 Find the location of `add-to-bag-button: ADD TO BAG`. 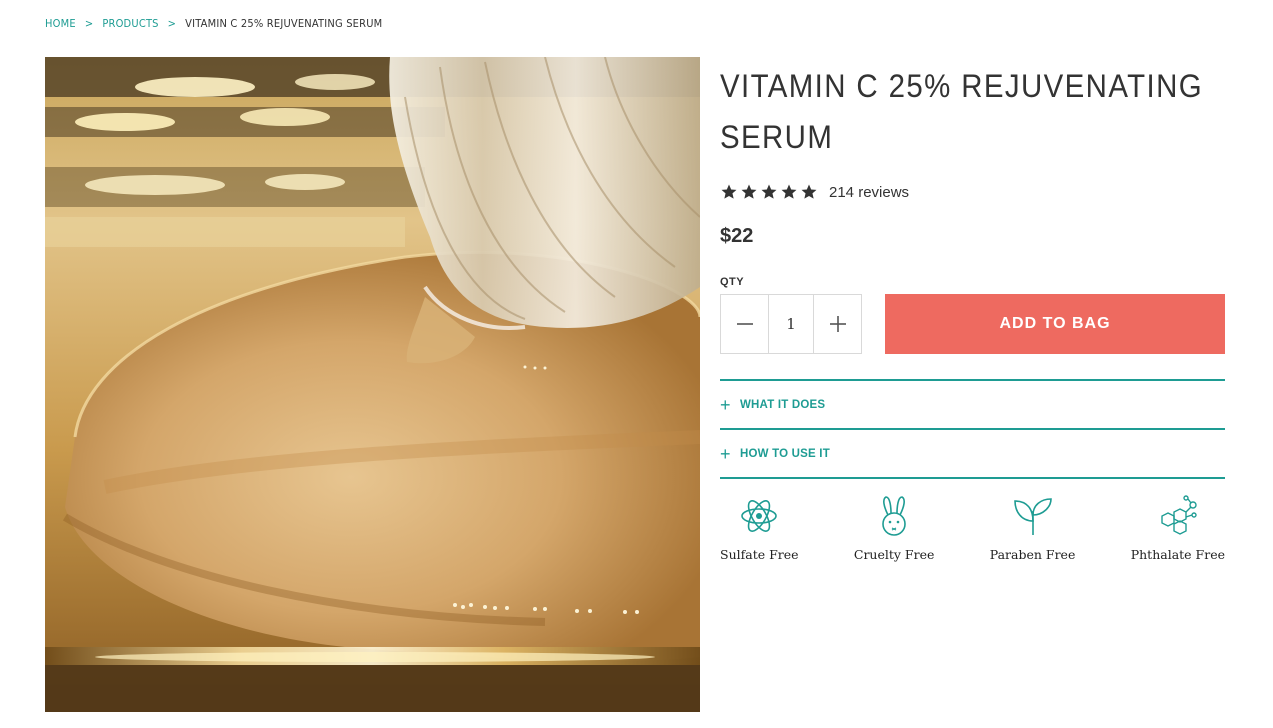

add-to-bag-button: ADD TO BAG is located at coordinates (1055, 324).